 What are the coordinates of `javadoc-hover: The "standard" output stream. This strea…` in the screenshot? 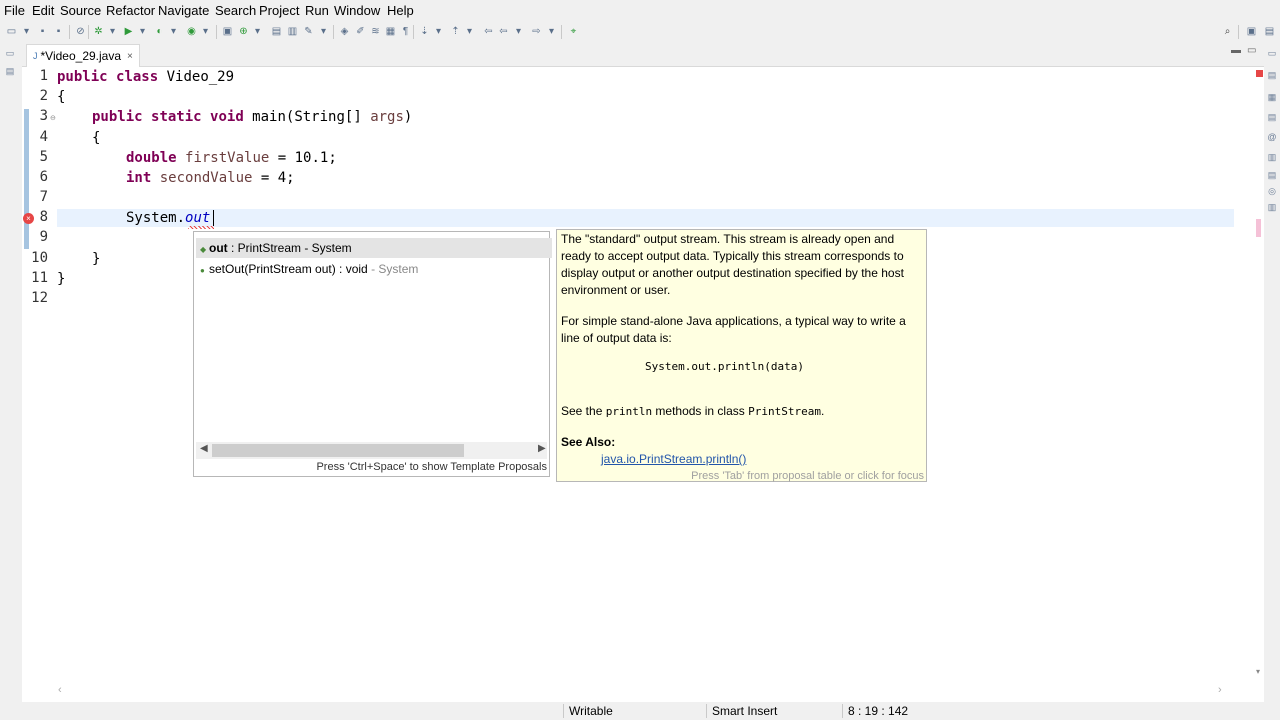 It's located at (741, 355).